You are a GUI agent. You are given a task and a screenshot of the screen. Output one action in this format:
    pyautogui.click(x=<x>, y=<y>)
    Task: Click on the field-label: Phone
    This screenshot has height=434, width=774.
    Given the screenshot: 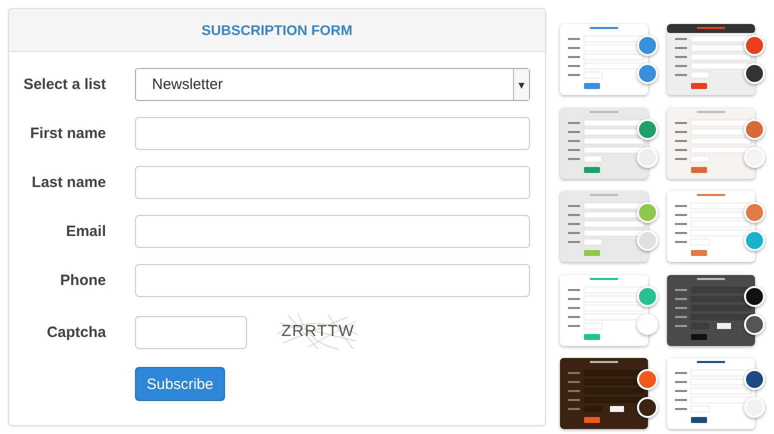 What is the action you would take?
    pyautogui.click(x=82, y=280)
    